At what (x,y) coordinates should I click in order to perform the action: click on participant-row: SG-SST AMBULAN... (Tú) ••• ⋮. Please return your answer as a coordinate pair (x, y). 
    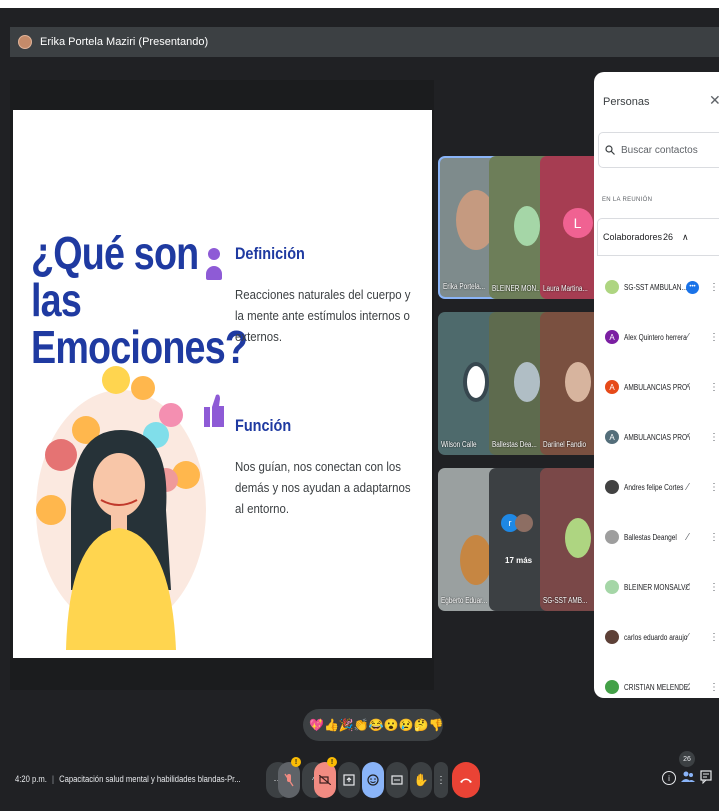
    Looking at the image, I should click on (656, 287).